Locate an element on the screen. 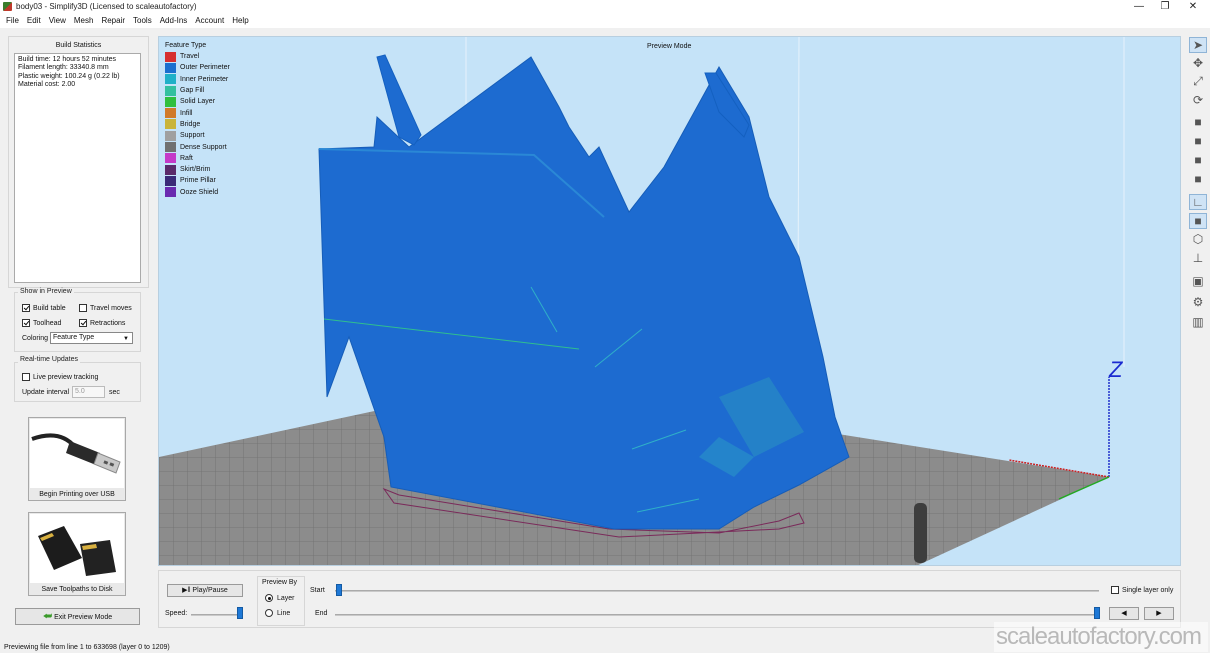 The image size is (1210, 653). rotate-tool-icon: ⟳ is located at coordinates (1198, 100).